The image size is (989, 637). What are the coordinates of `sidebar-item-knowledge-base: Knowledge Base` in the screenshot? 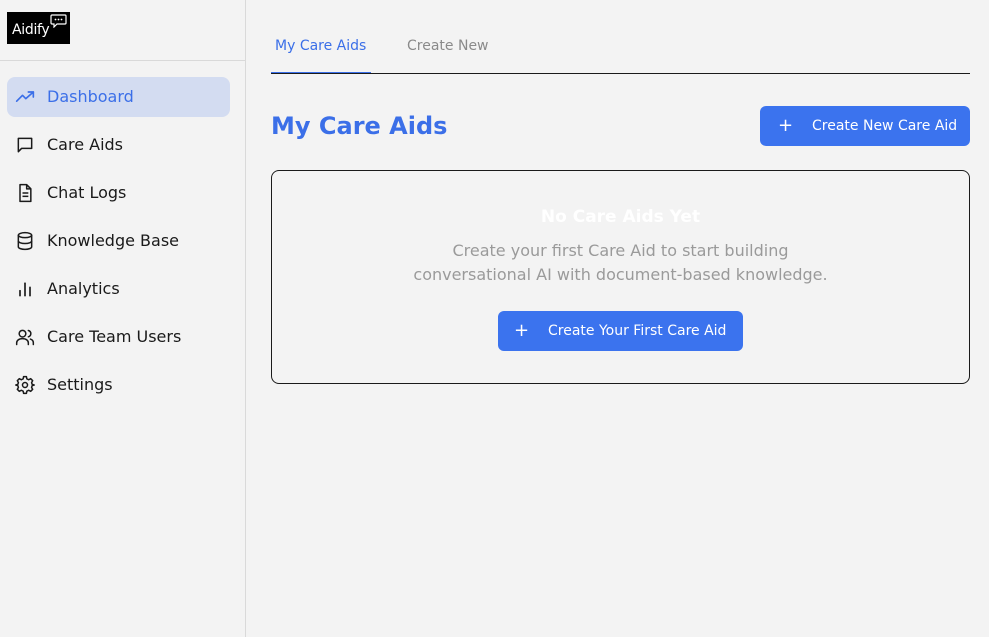 It's located at (118, 241).